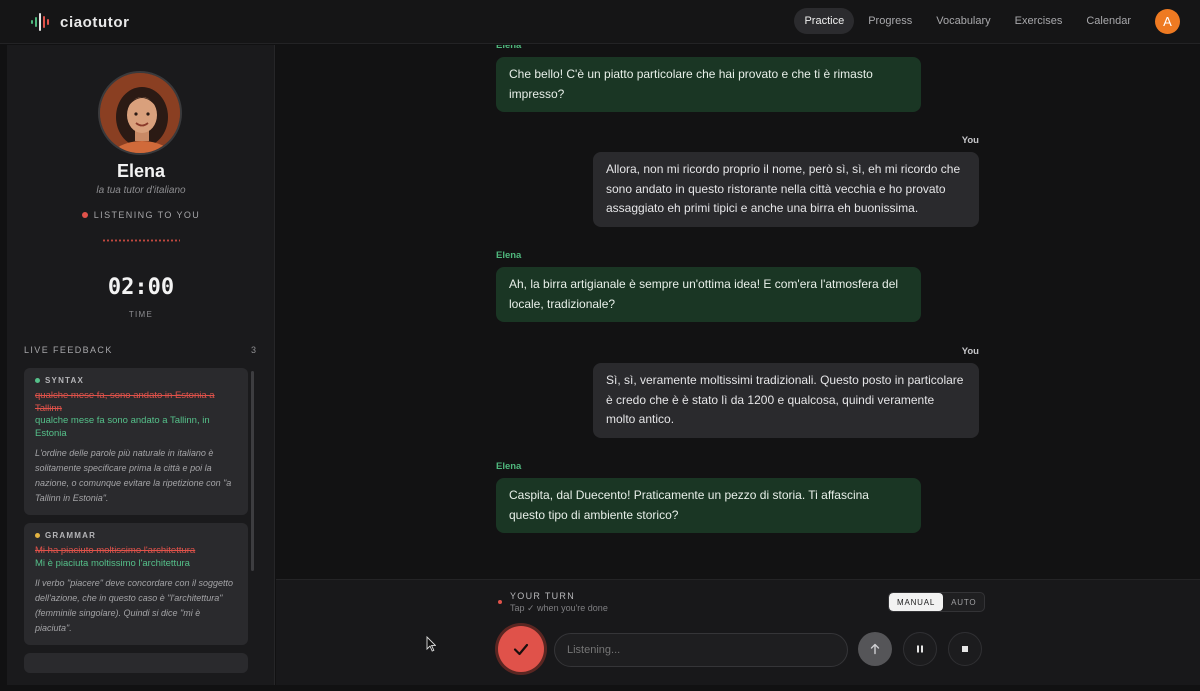 The image size is (1200, 691). I want to click on mouse-cursor-icon, so click(431, 644).